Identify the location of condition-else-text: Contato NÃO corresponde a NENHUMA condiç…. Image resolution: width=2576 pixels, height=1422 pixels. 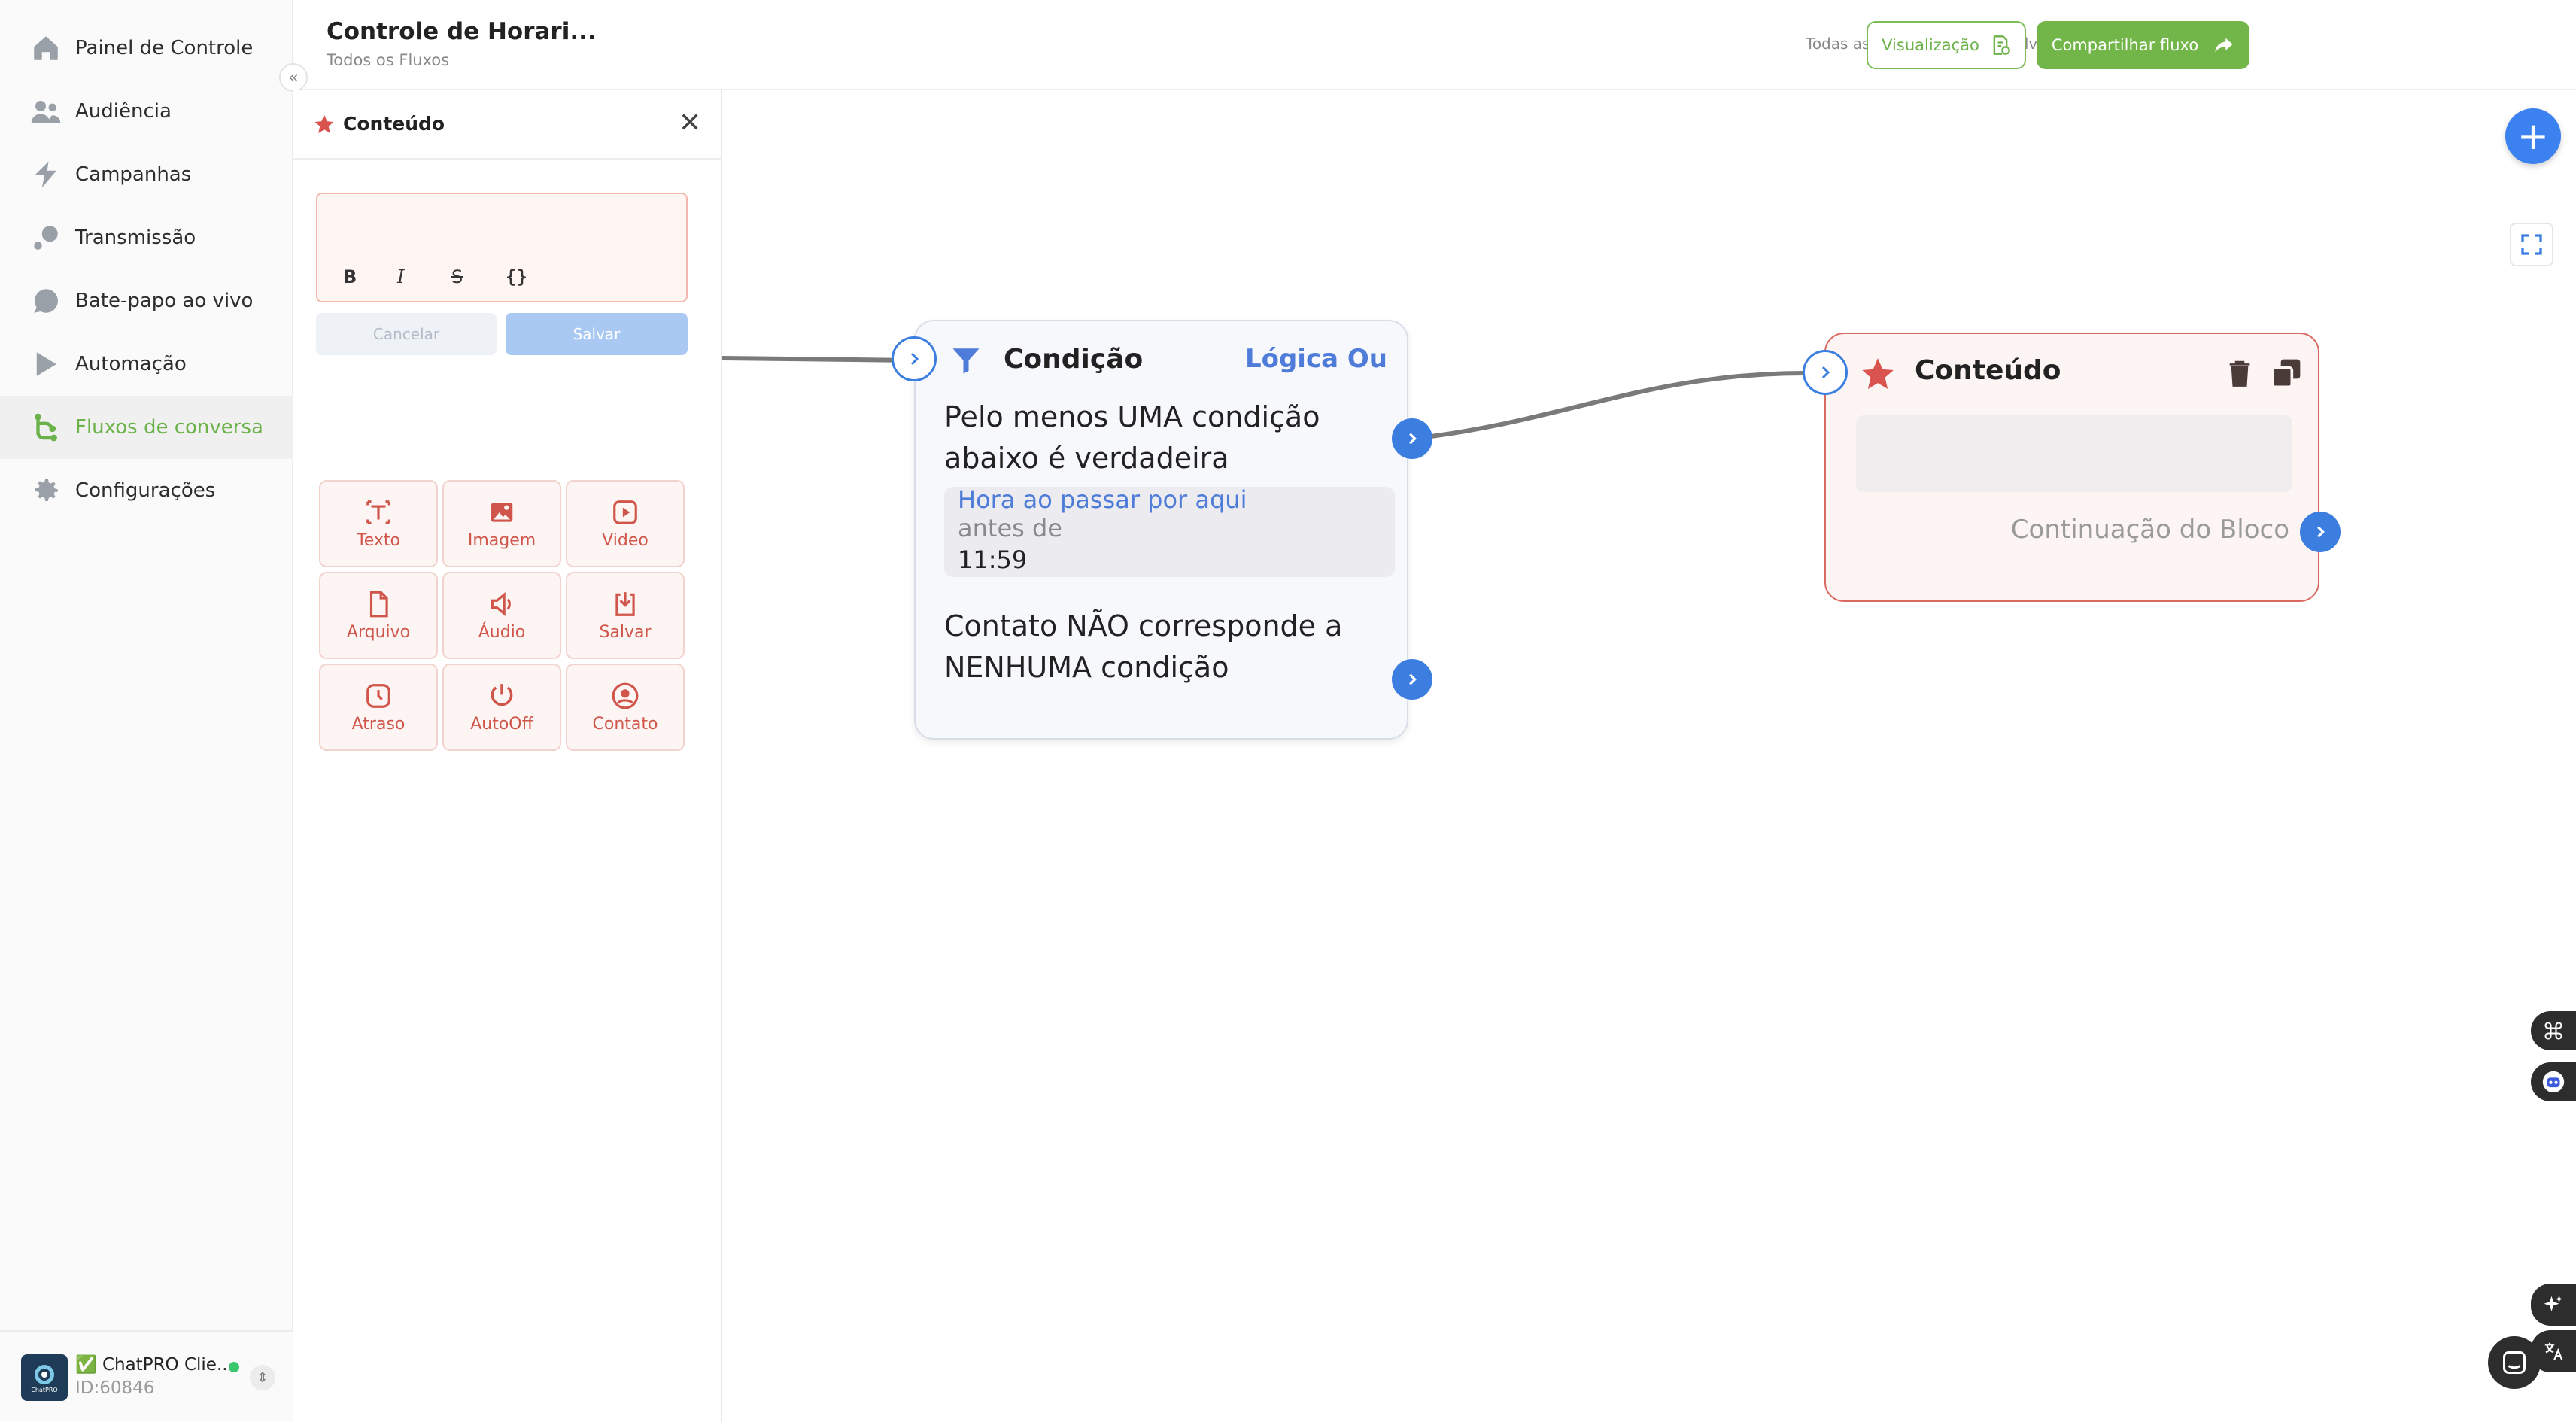
(1143, 646).